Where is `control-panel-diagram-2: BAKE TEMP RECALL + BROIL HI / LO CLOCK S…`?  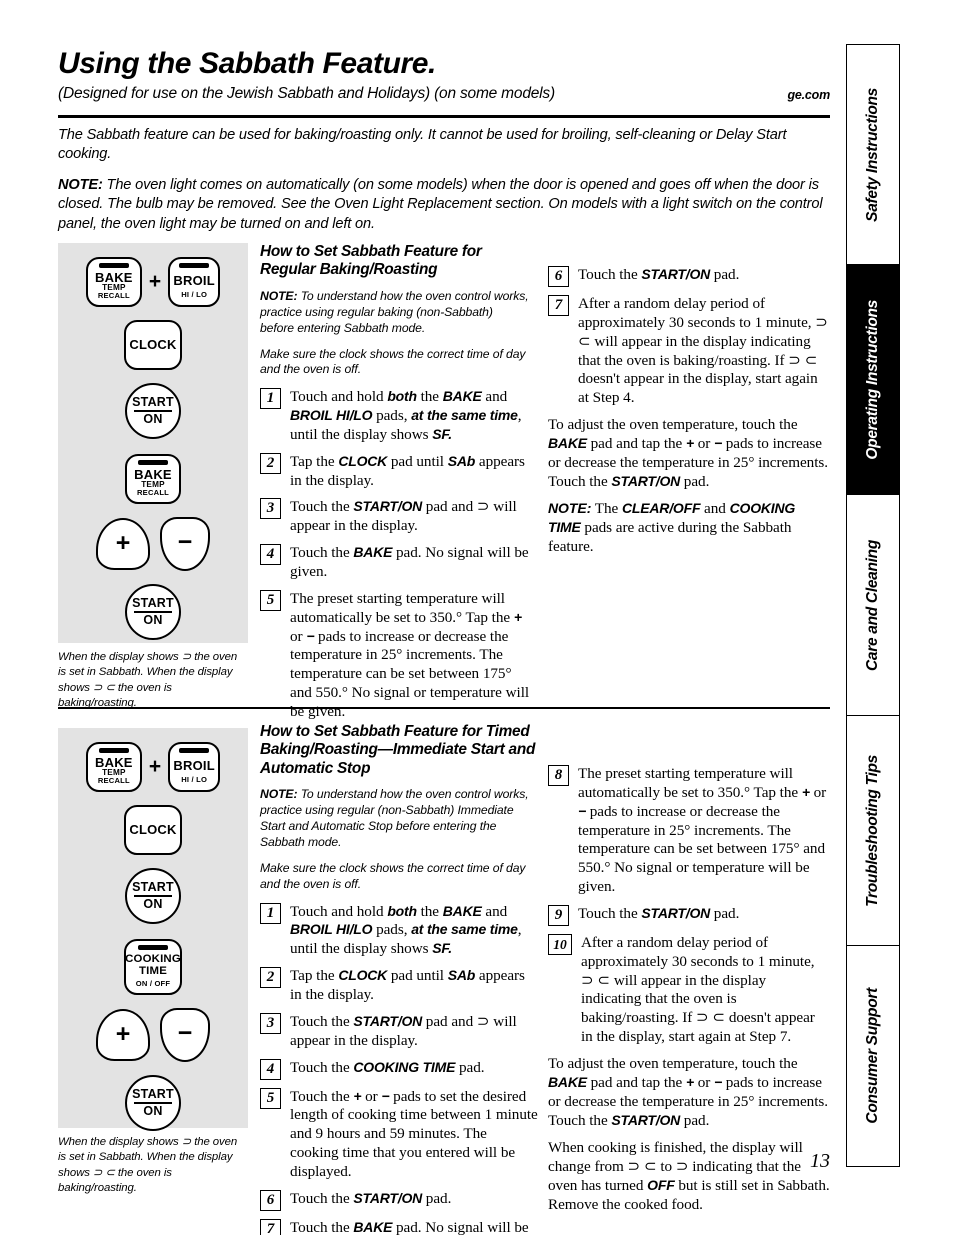 control-panel-diagram-2: BAKE TEMP RECALL + BROIL HI / LO CLOCK S… is located at coordinates (153, 929).